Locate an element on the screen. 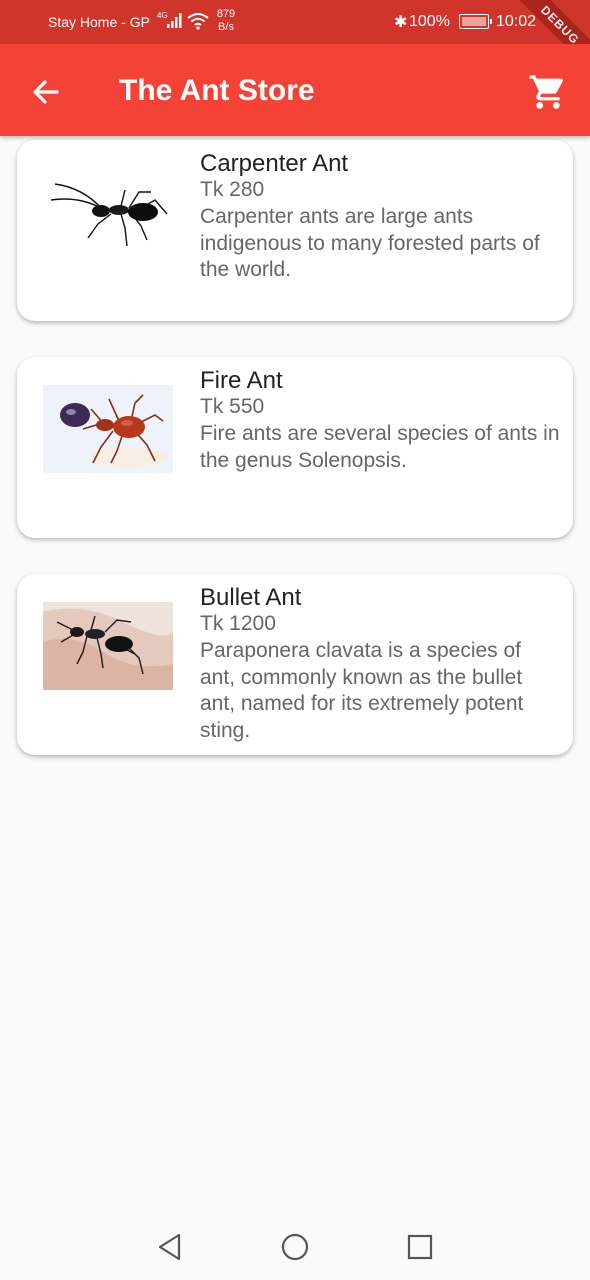  battery-icon is located at coordinates (475, 21).